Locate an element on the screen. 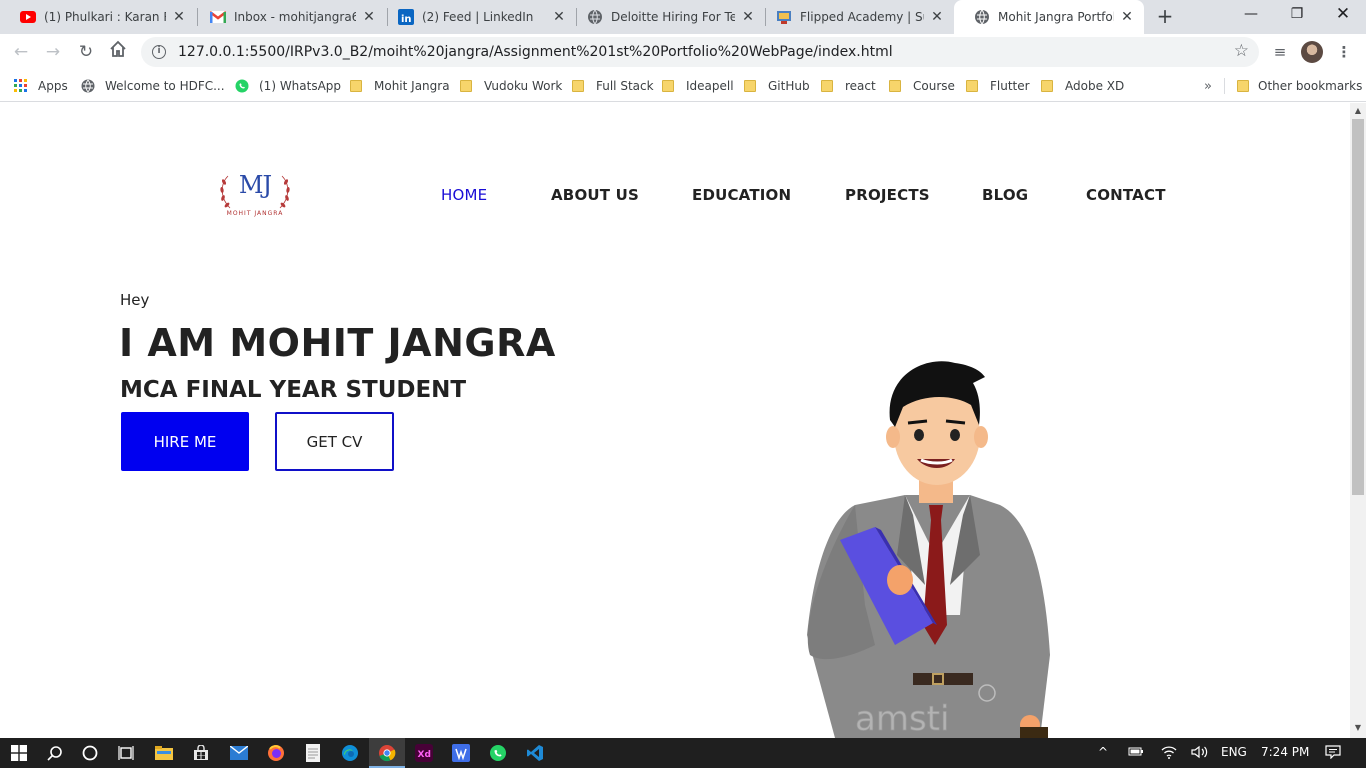 This screenshot has height=768, width=1366. notepad-icon is located at coordinates (313, 753).